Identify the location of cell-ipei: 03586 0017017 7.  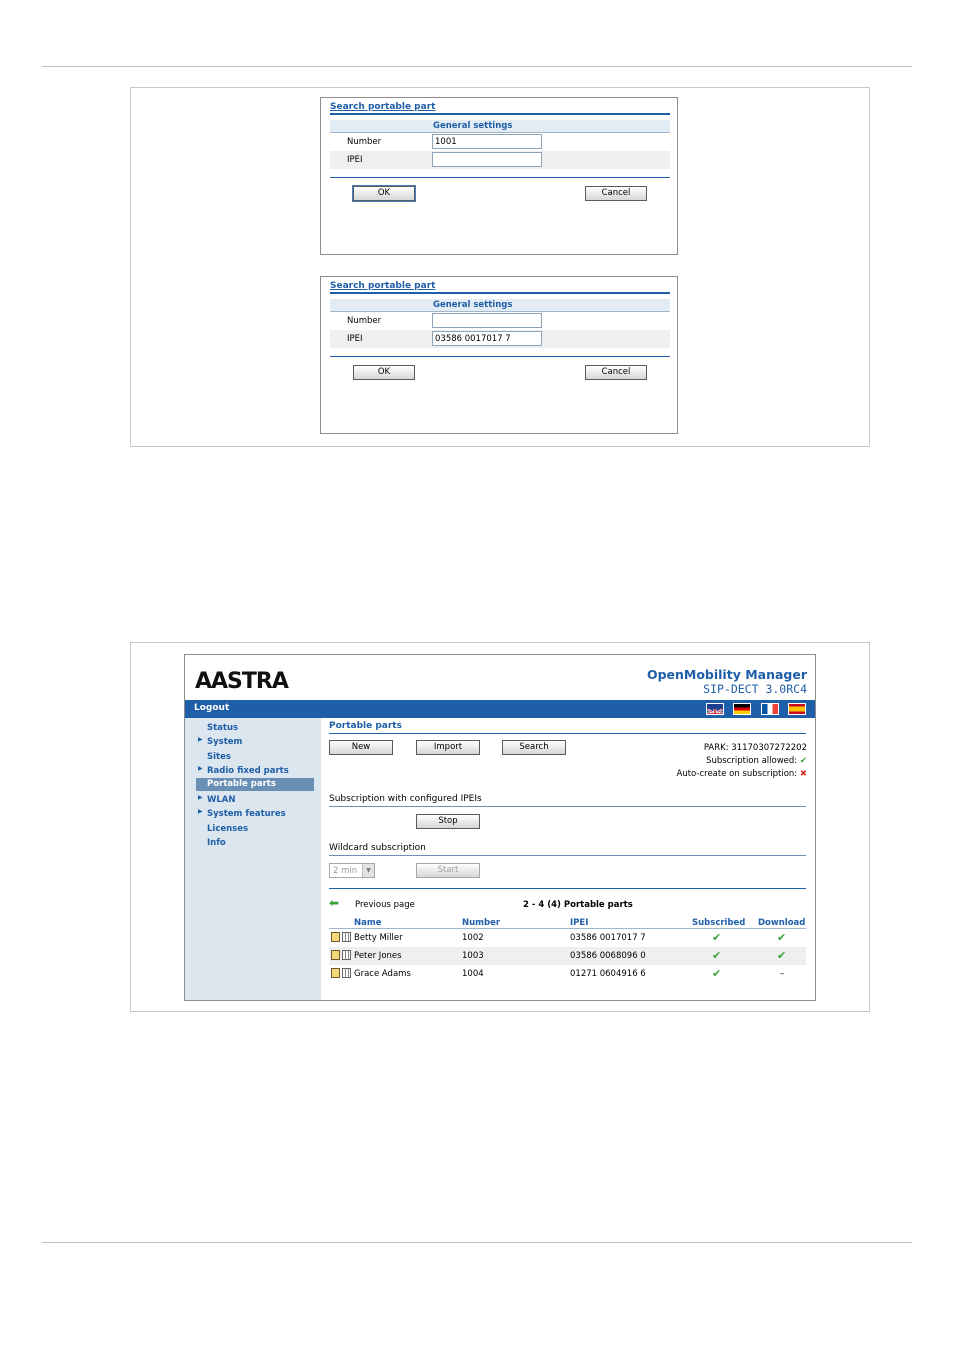
(608, 938).